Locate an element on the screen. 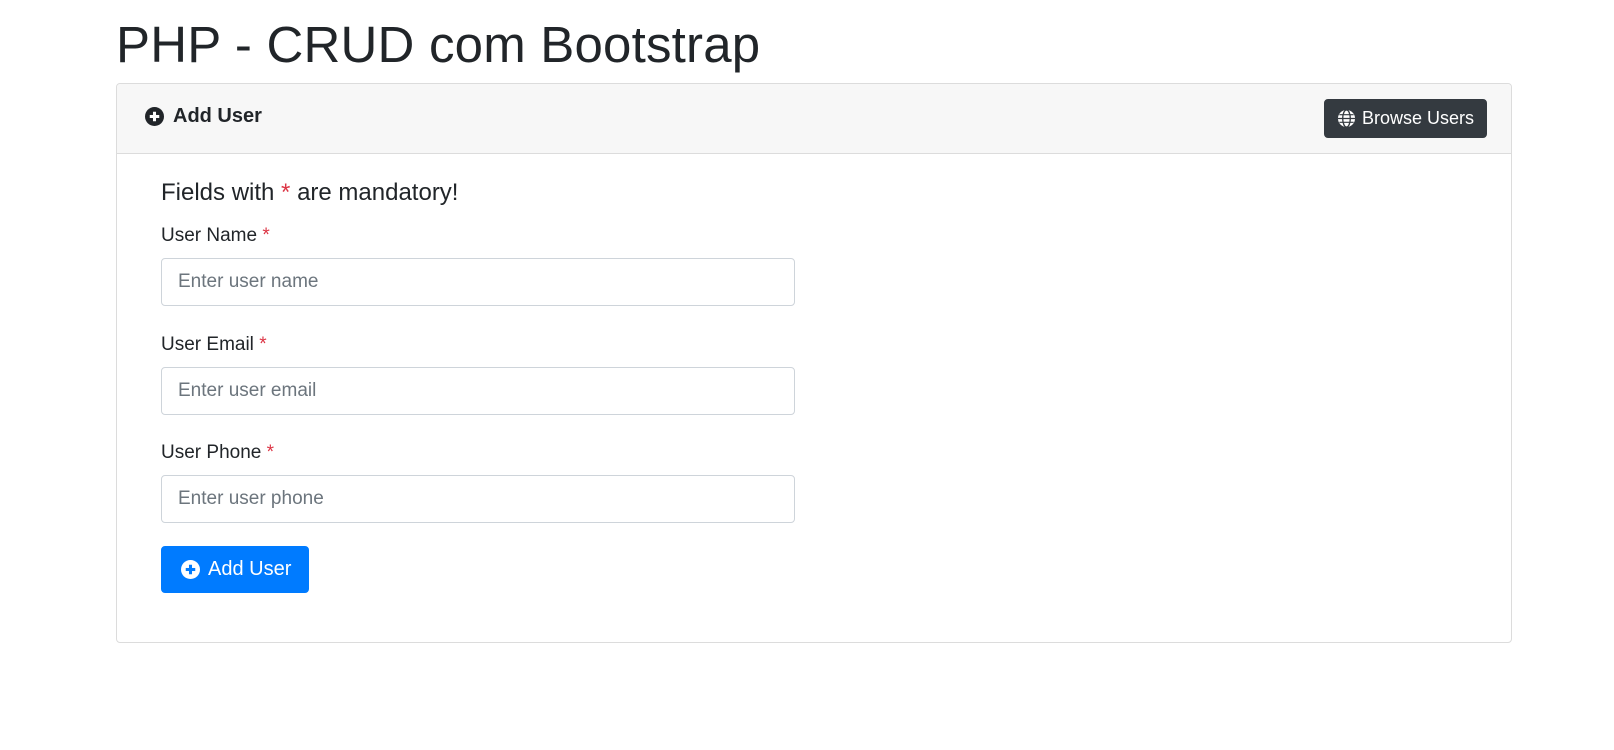 The width and height of the screenshot is (1614, 750). mandatory-note-prefix: Fields with is located at coordinates (218, 192).